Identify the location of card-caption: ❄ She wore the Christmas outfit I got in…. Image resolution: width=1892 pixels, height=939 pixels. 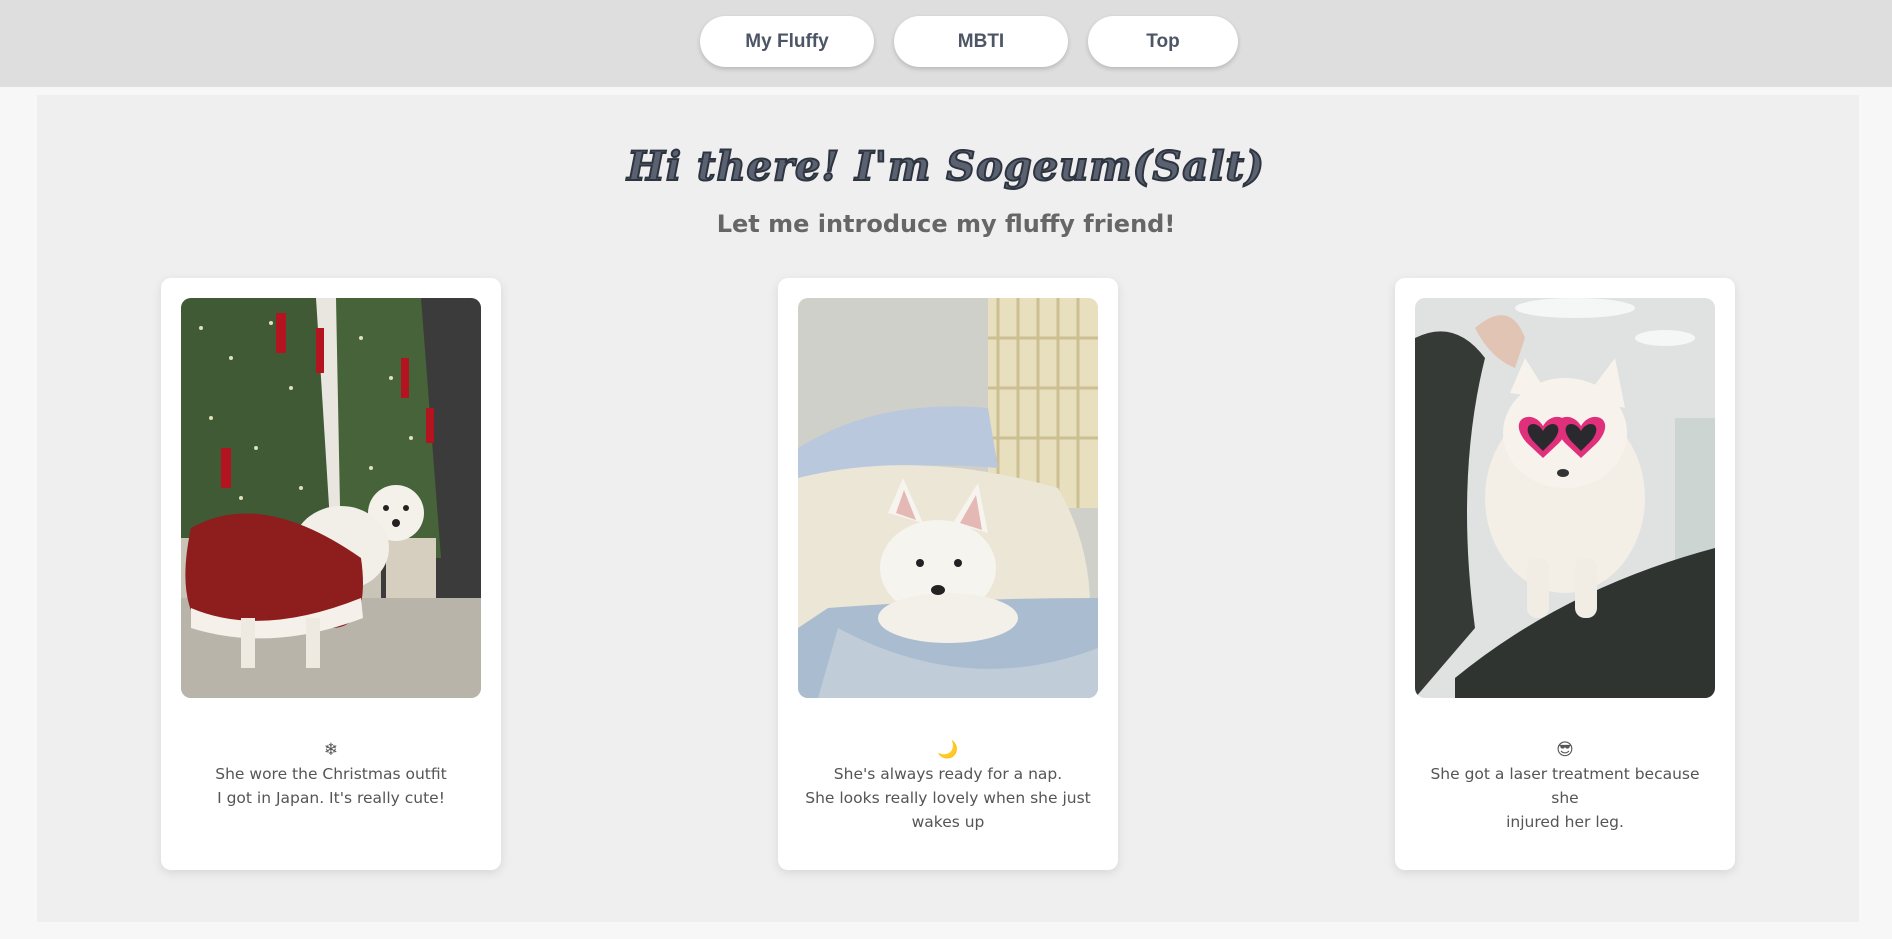
(331, 774).